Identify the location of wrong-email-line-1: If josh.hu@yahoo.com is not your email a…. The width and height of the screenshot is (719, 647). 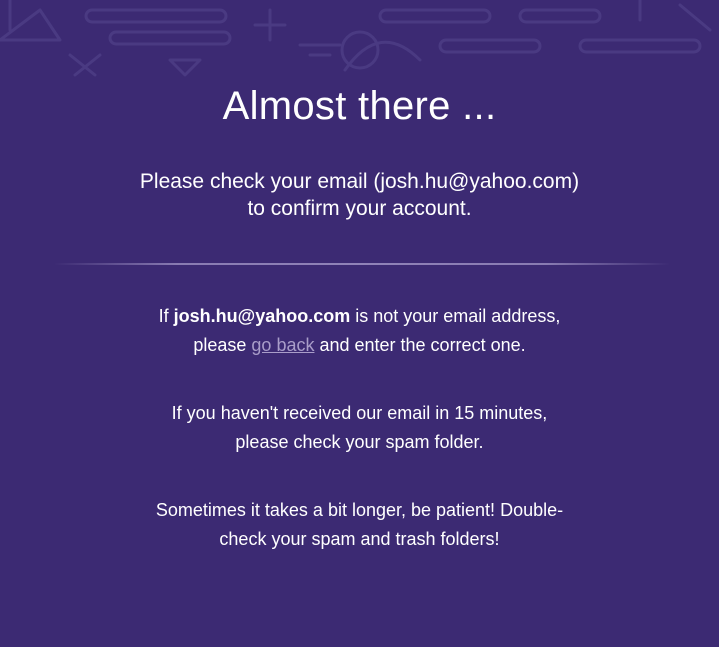
(359, 316).